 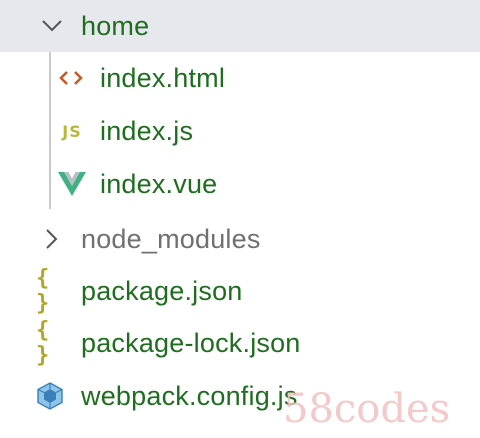 What do you see at coordinates (159, 184) in the screenshot?
I see `file-label: index.vue` at bounding box center [159, 184].